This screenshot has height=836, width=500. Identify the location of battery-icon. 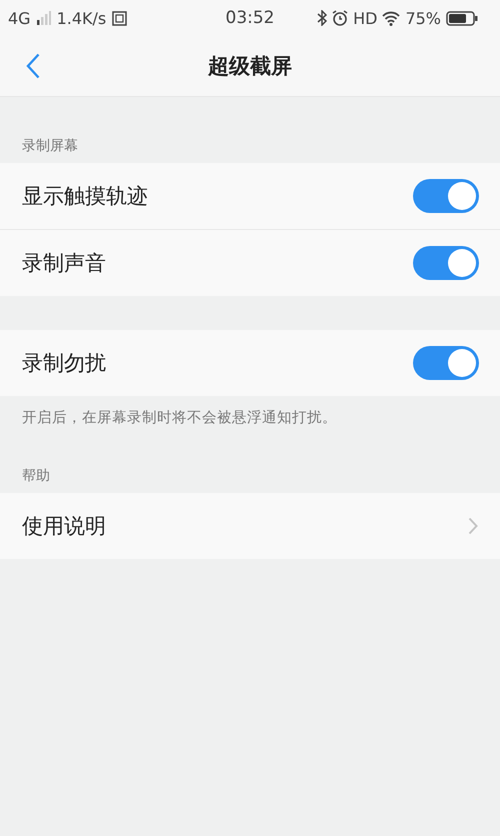
(462, 18).